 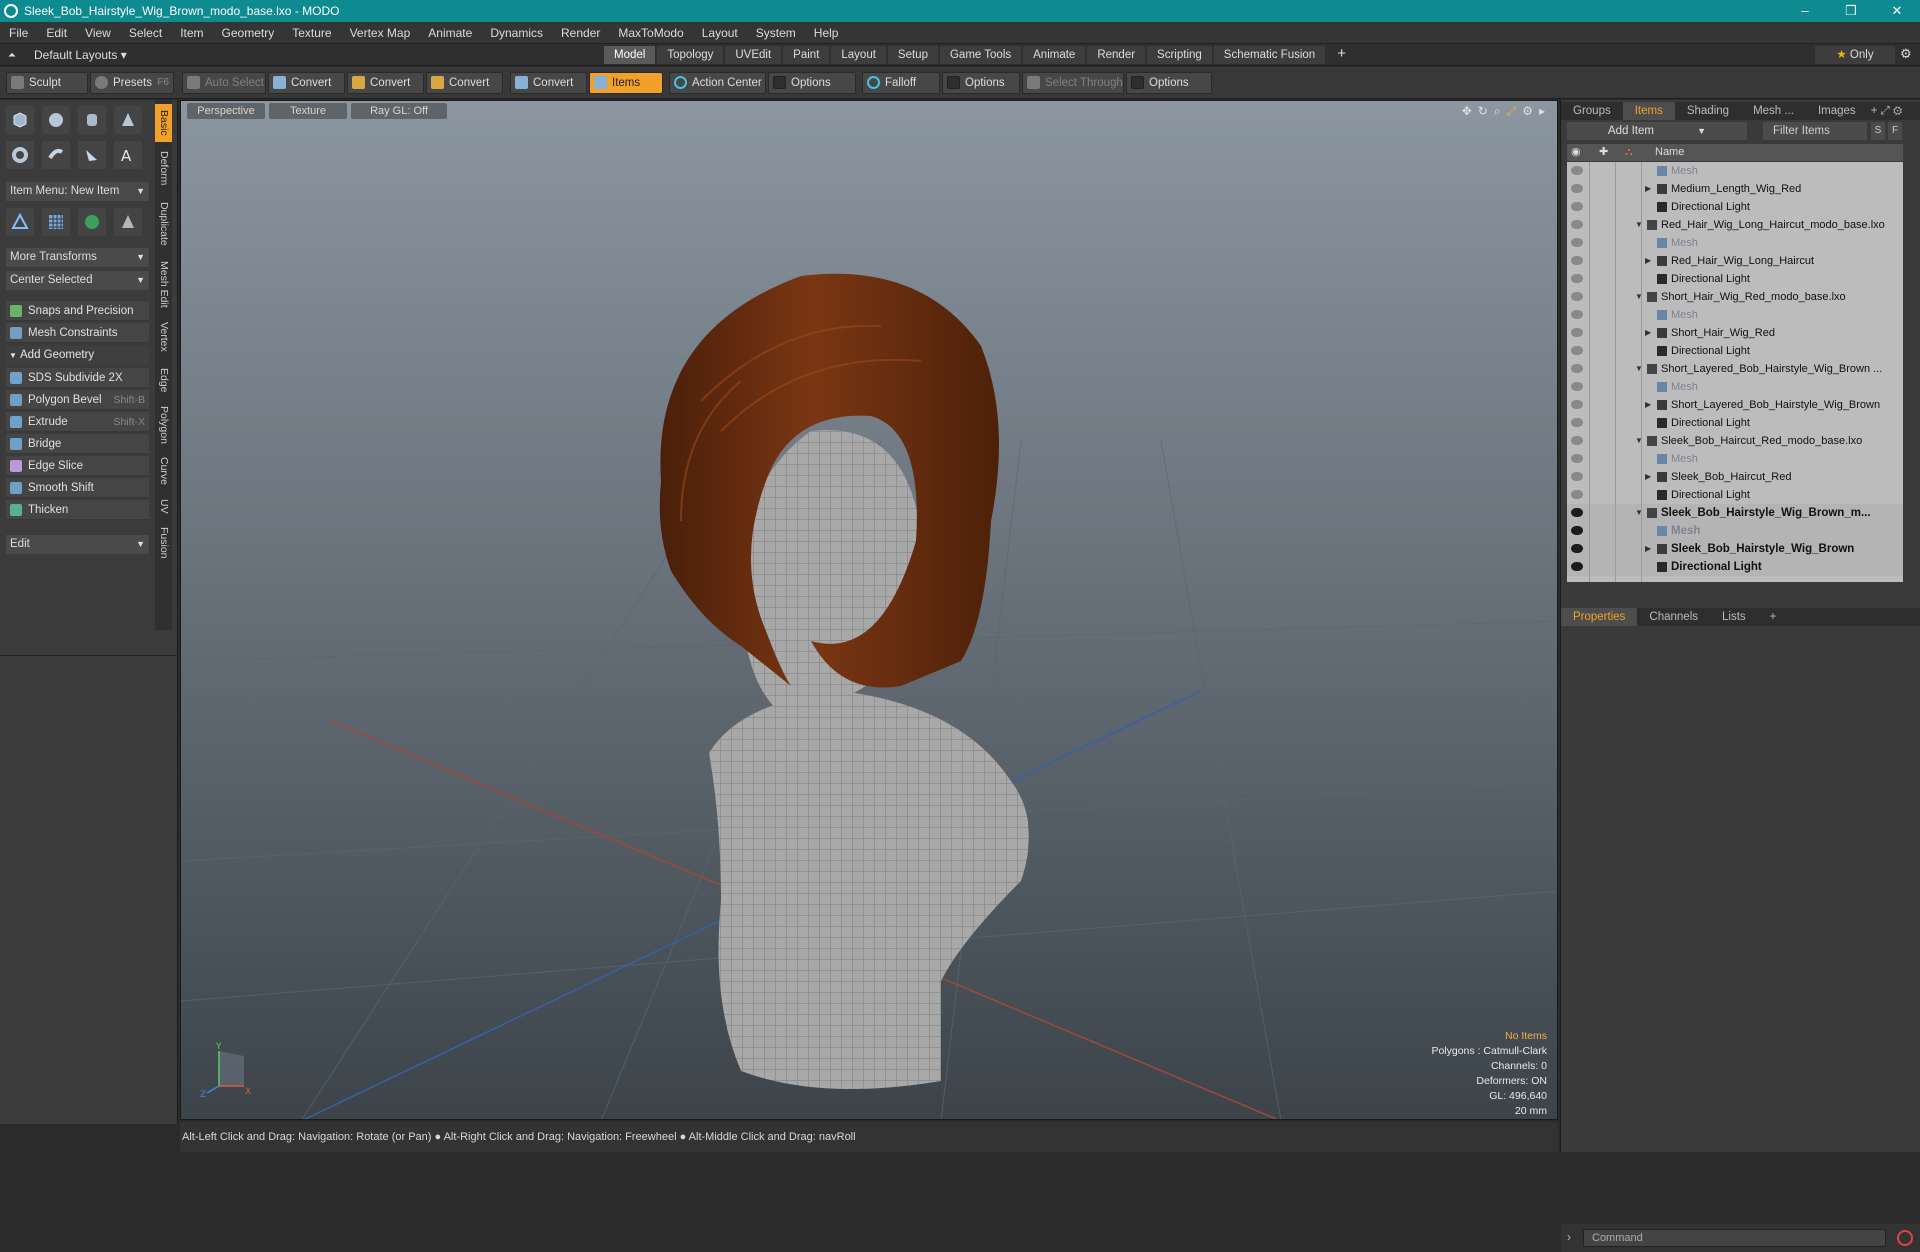 I want to click on item-menu-dropdown: Item Menu: New Item ▼, so click(x=77, y=191).